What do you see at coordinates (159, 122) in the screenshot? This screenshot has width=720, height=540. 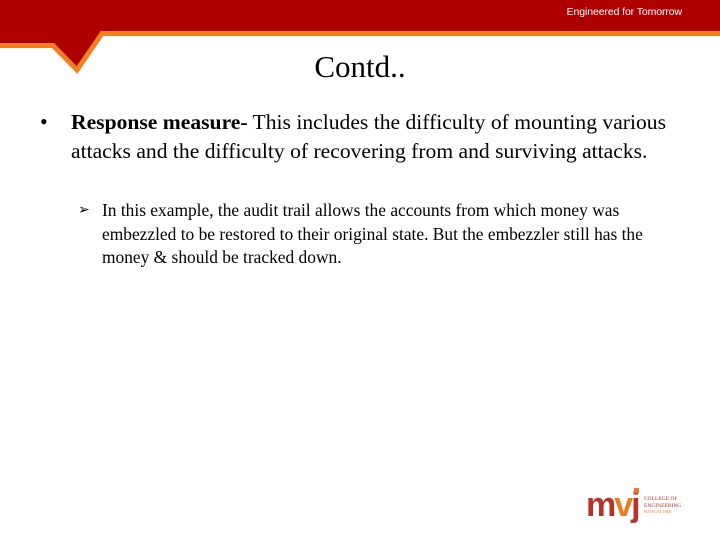 I see `bullet-bold-lead: Response measure-` at bounding box center [159, 122].